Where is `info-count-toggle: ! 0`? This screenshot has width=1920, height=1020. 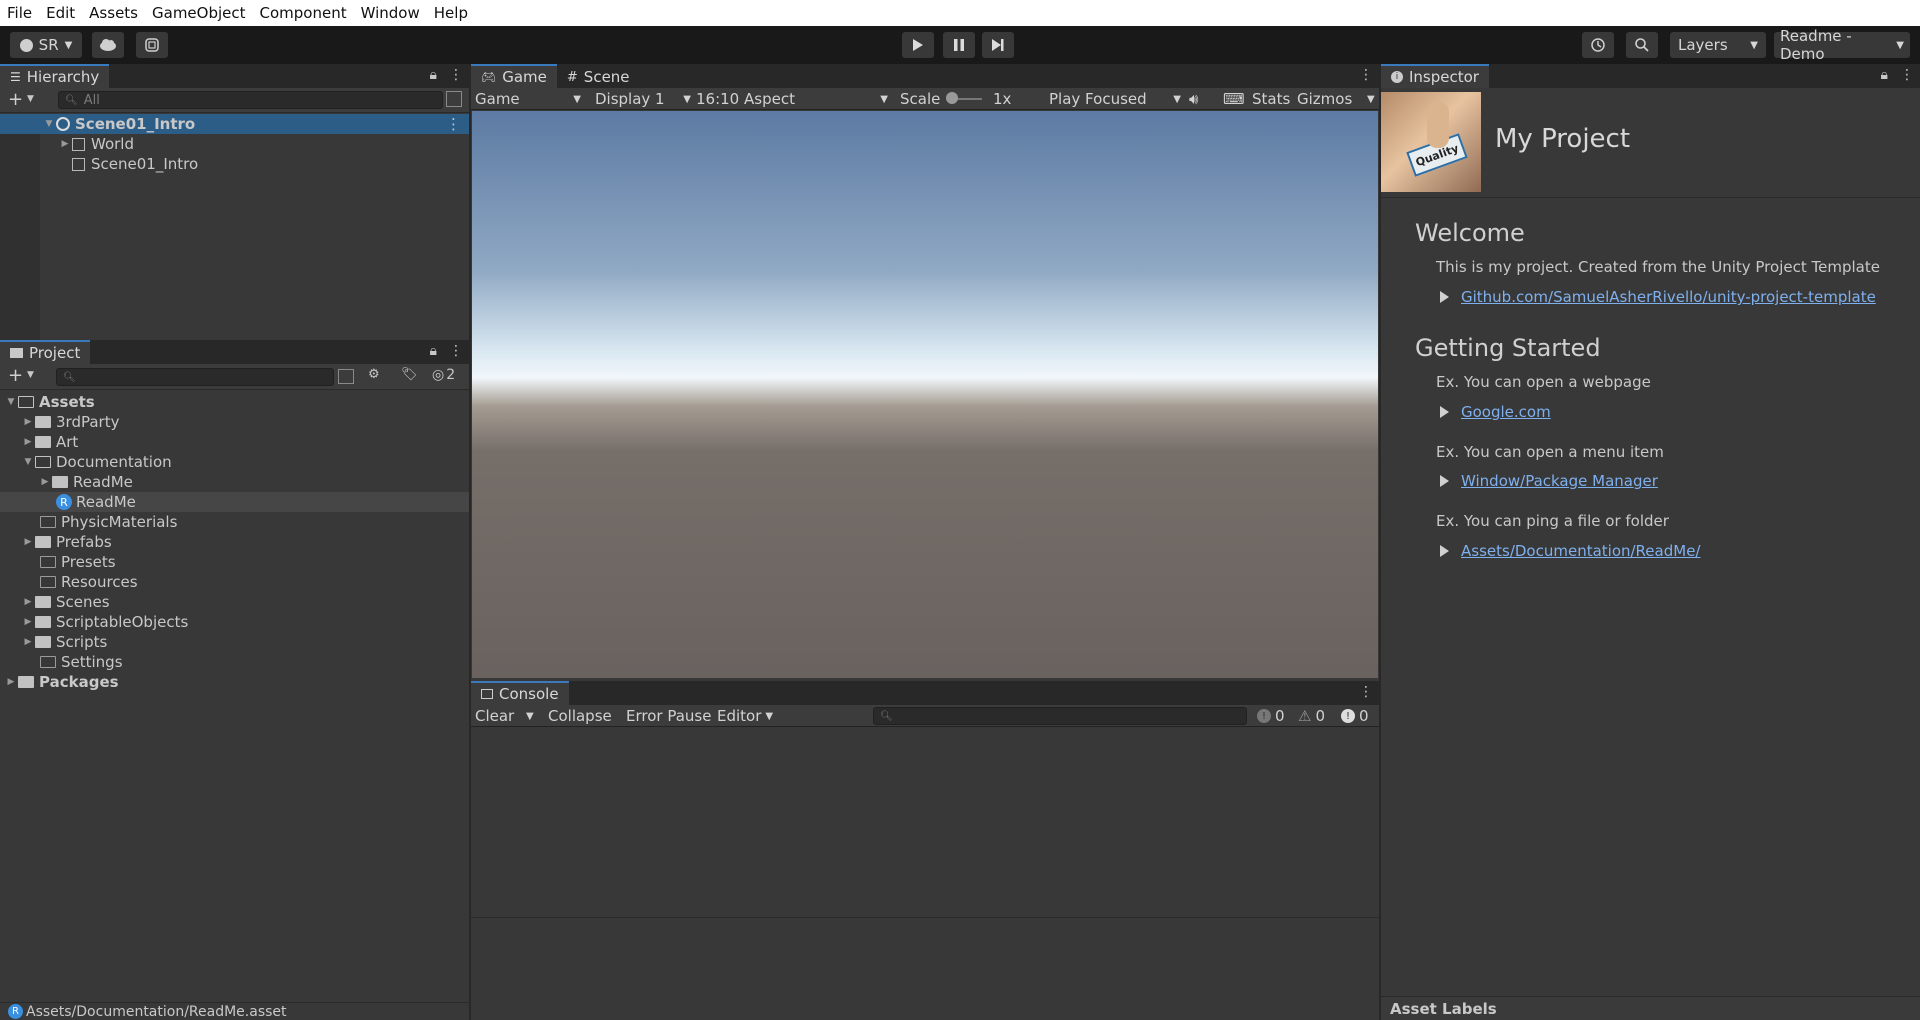 info-count-toggle: ! 0 is located at coordinates (1271, 716).